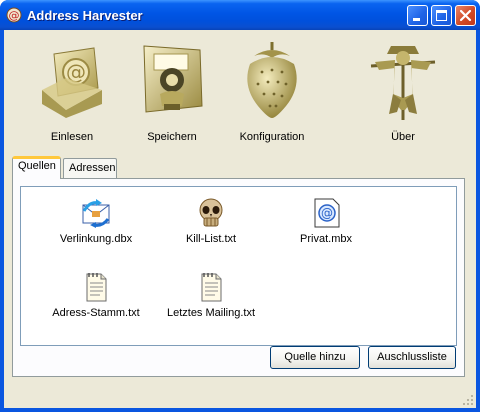 The image size is (480, 412). I want to click on tool-einlesen: @ Einlesen, so click(72, 93).